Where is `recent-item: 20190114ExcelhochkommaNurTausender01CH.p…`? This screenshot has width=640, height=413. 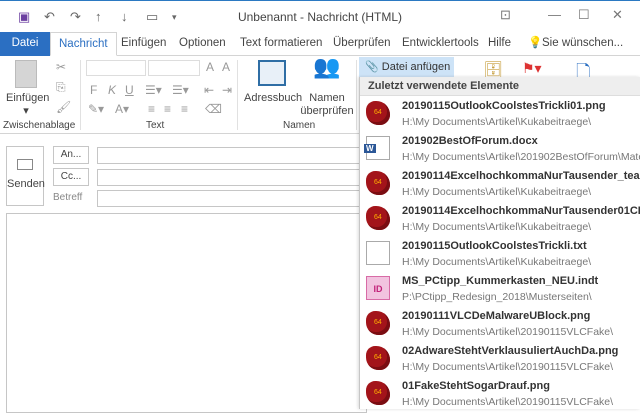 recent-item: 20190114ExcelhochkommaNurTausender01CH.p… is located at coordinates (500, 218).